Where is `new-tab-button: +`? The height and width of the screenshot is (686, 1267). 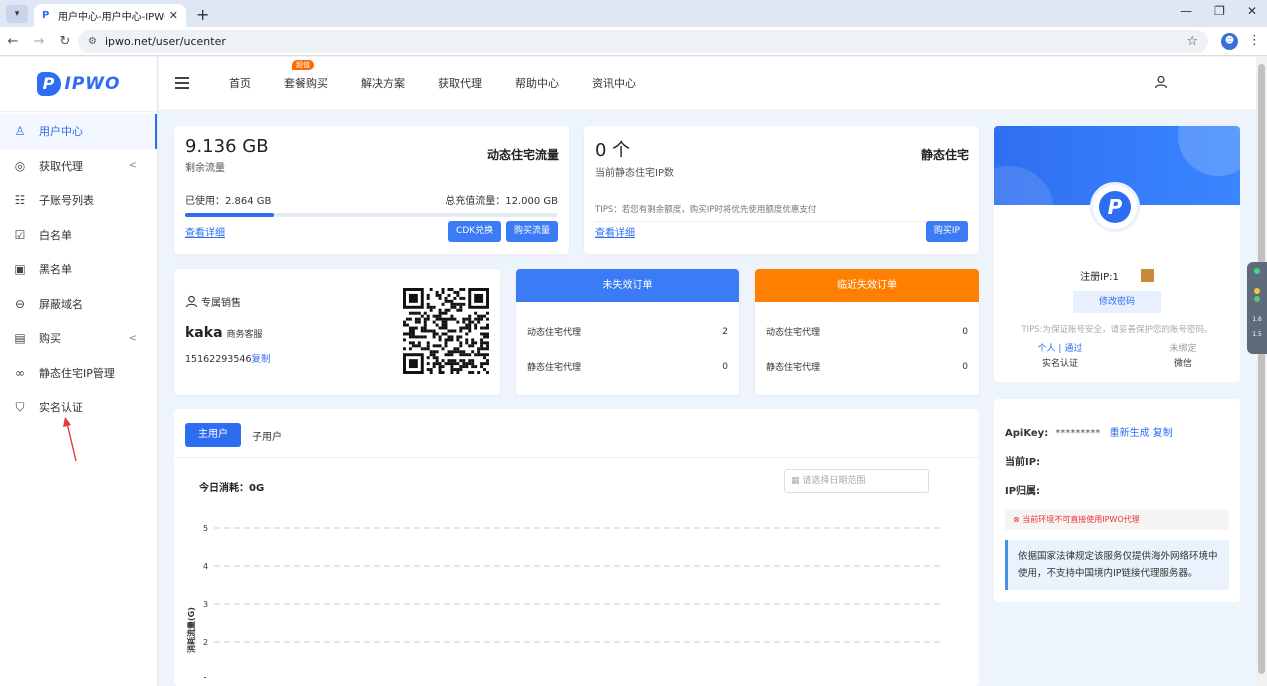
new-tab-button: + is located at coordinates (202, 14).